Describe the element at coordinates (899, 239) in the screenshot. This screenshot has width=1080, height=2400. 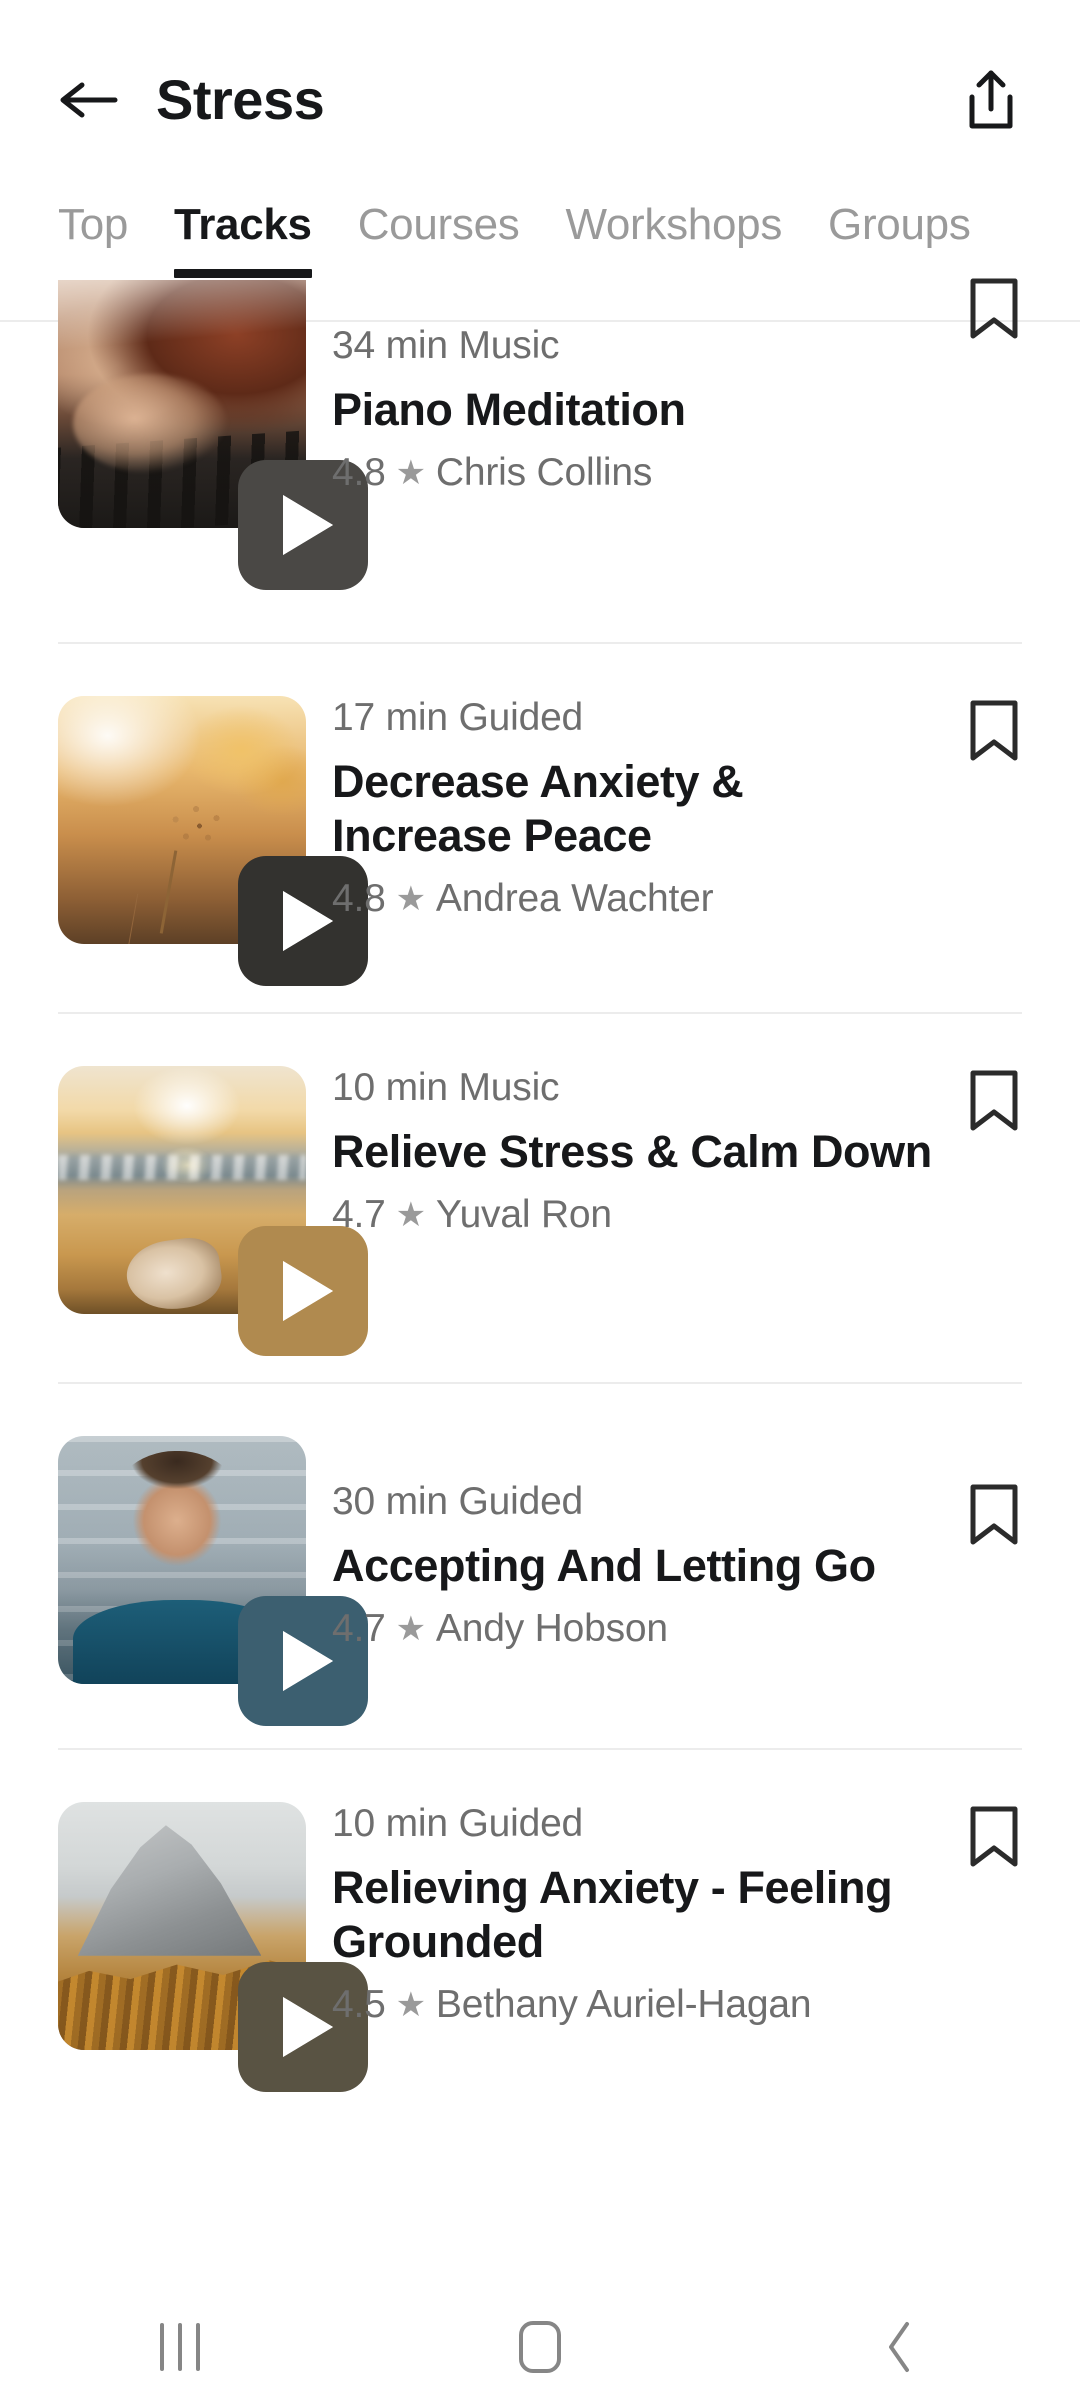
I see `tab-groups: Groups` at that location.